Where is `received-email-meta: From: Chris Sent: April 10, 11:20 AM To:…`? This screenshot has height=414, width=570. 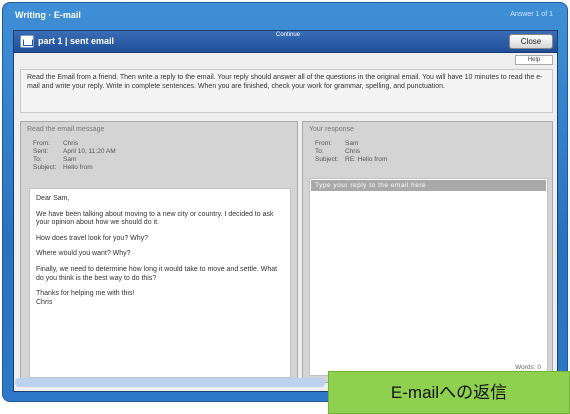
received-email-meta: From: Chris Sent: April 10, 11:20 AM To:… is located at coordinates (74, 156).